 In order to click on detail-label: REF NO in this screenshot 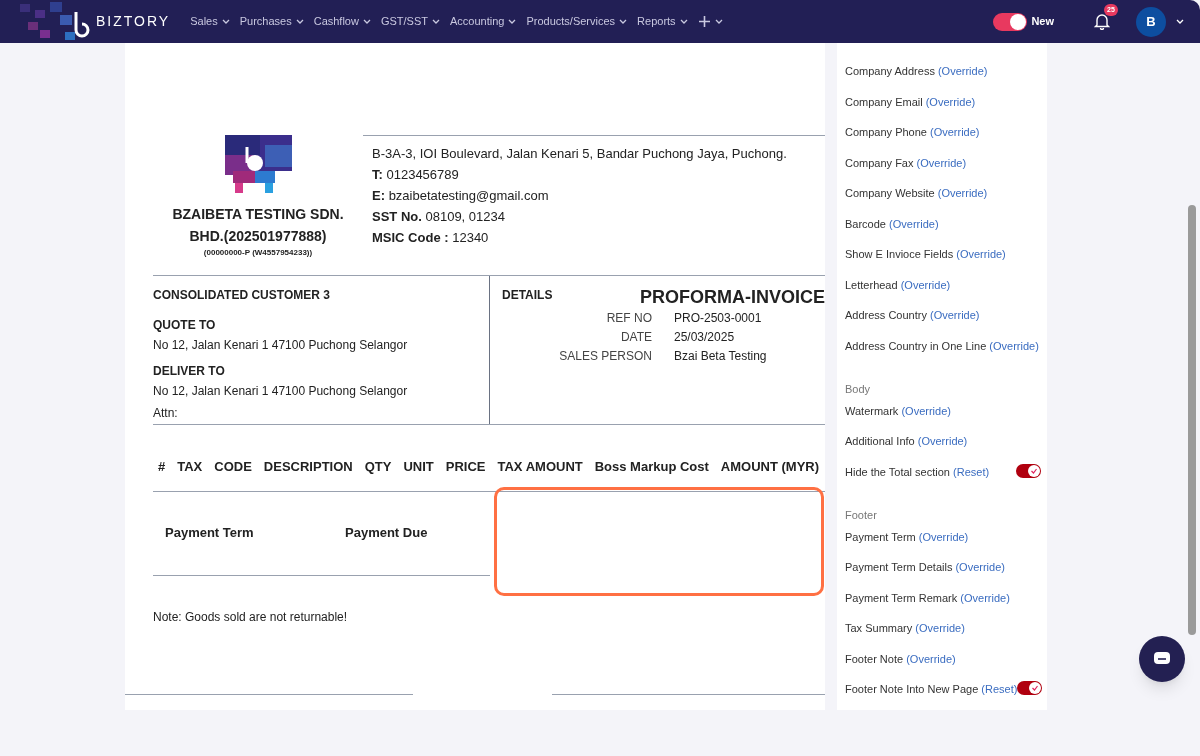, I will do `click(628, 318)`.